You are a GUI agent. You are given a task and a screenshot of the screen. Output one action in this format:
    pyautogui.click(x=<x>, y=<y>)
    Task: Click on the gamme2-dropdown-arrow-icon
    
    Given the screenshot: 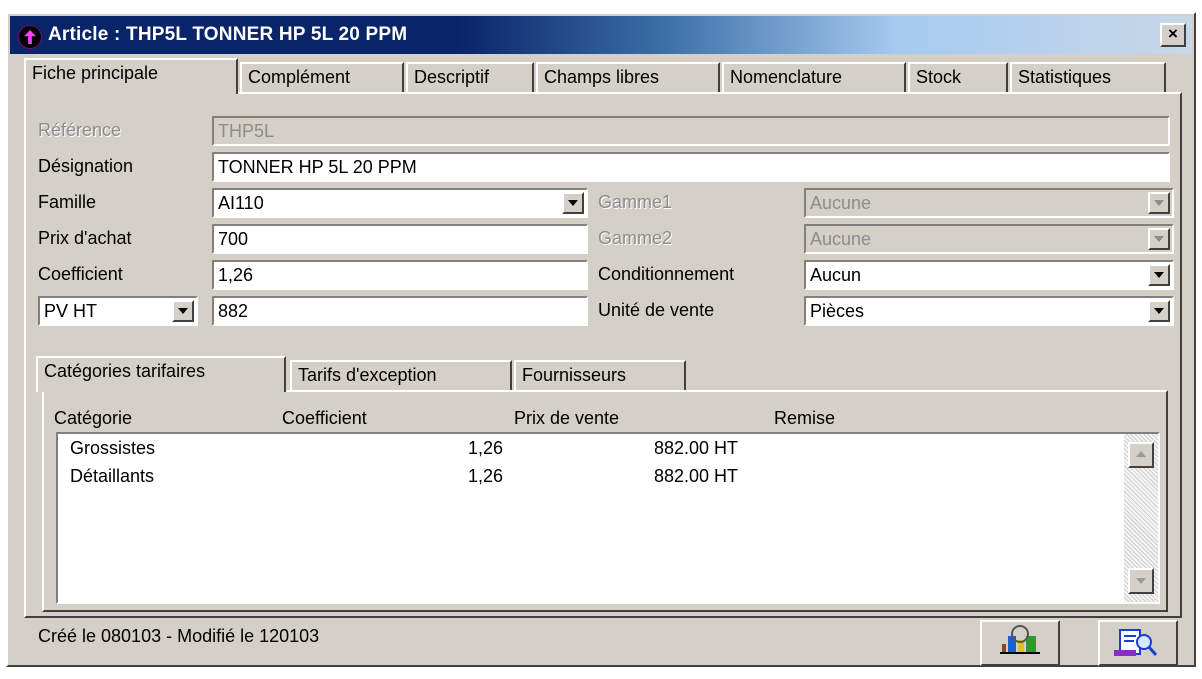 What is the action you would take?
    pyautogui.click(x=1159, y=239)
    